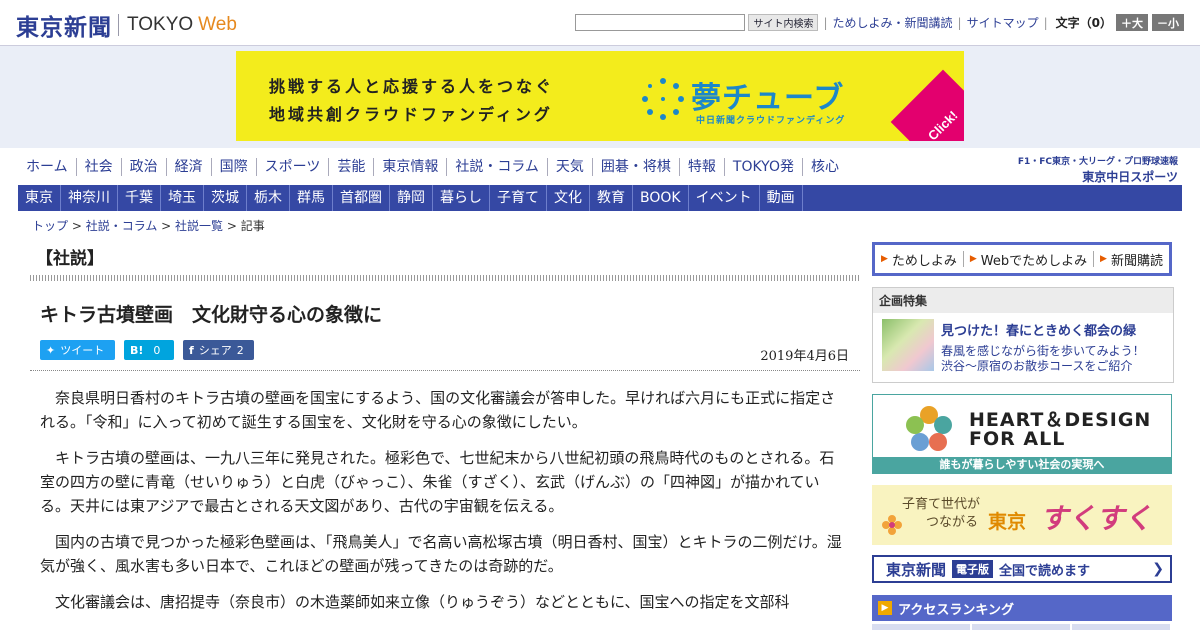  I want to click on digital-edition-tag: 電子版, so click(973, 569).